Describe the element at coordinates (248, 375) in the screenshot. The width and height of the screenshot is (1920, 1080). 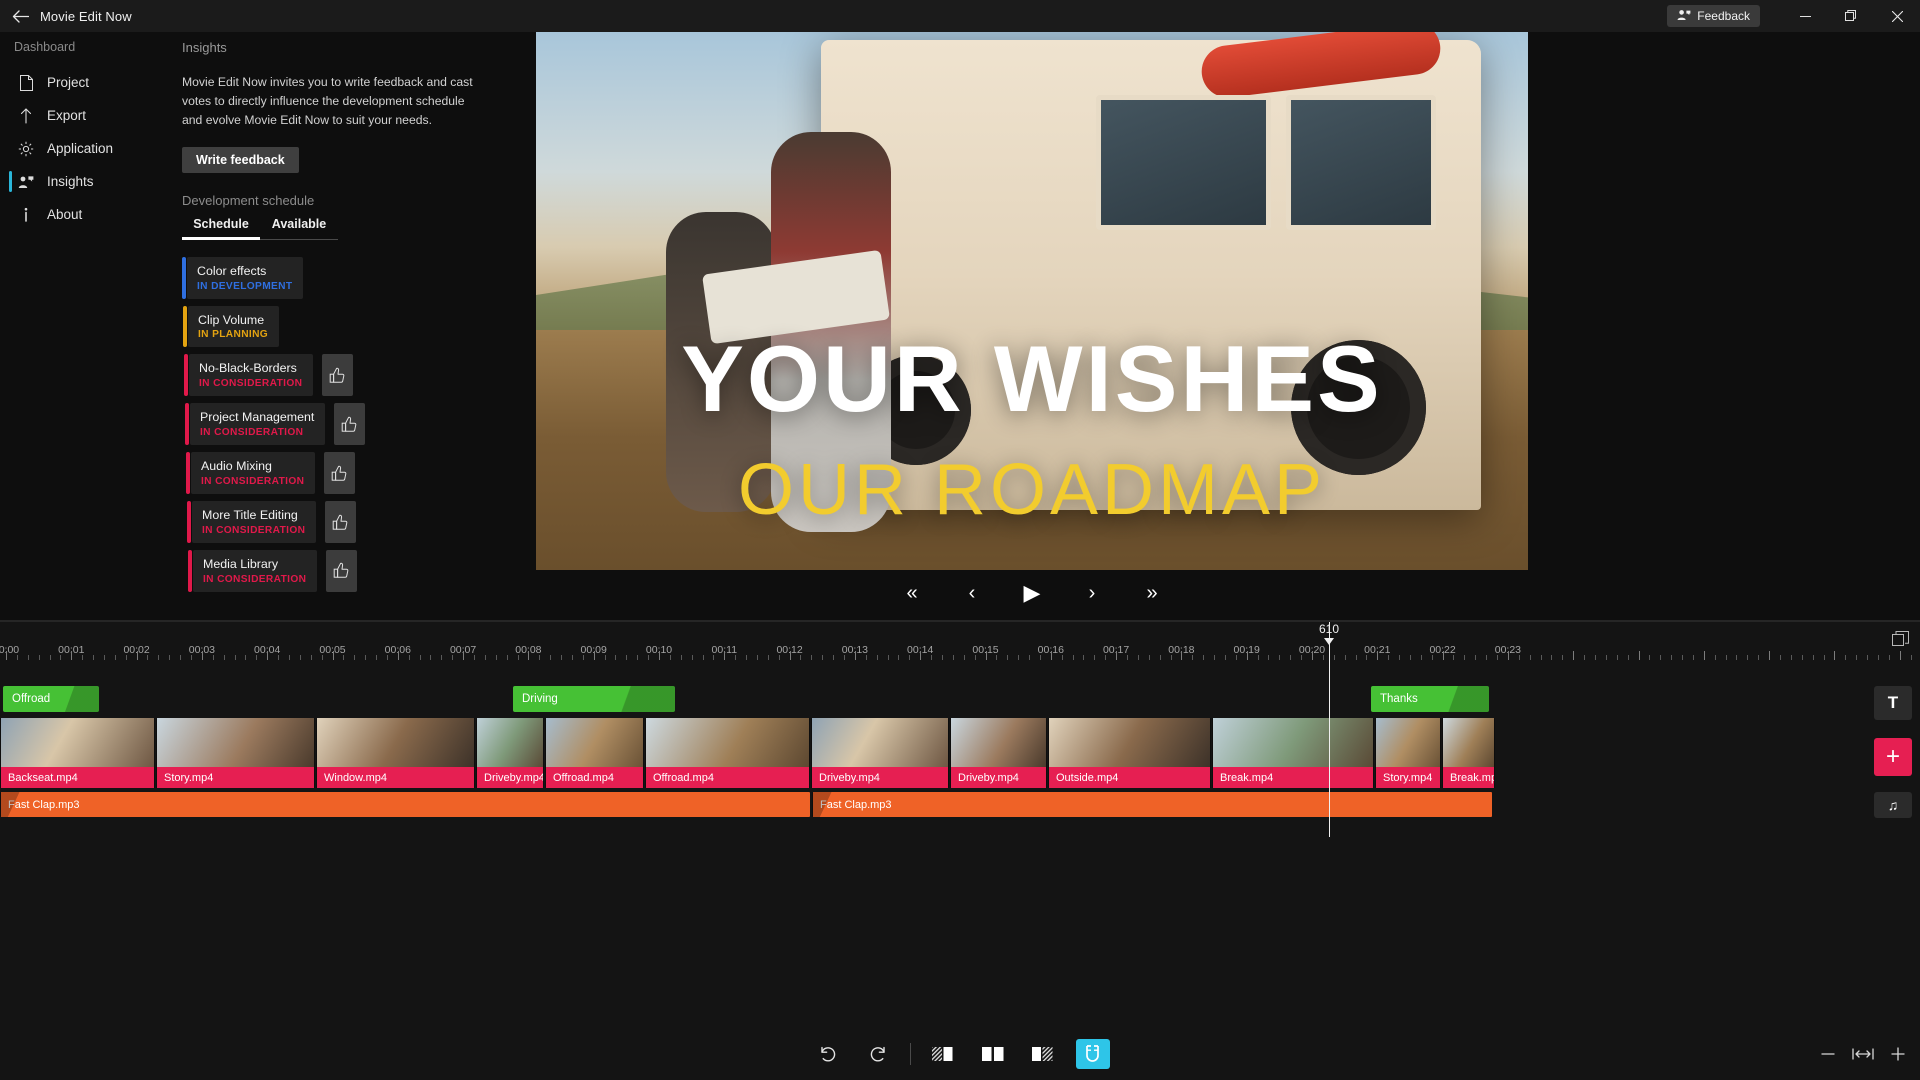
I see `schedule-item-card: No-Black-Borders IN CONSIDERATION` at that location.